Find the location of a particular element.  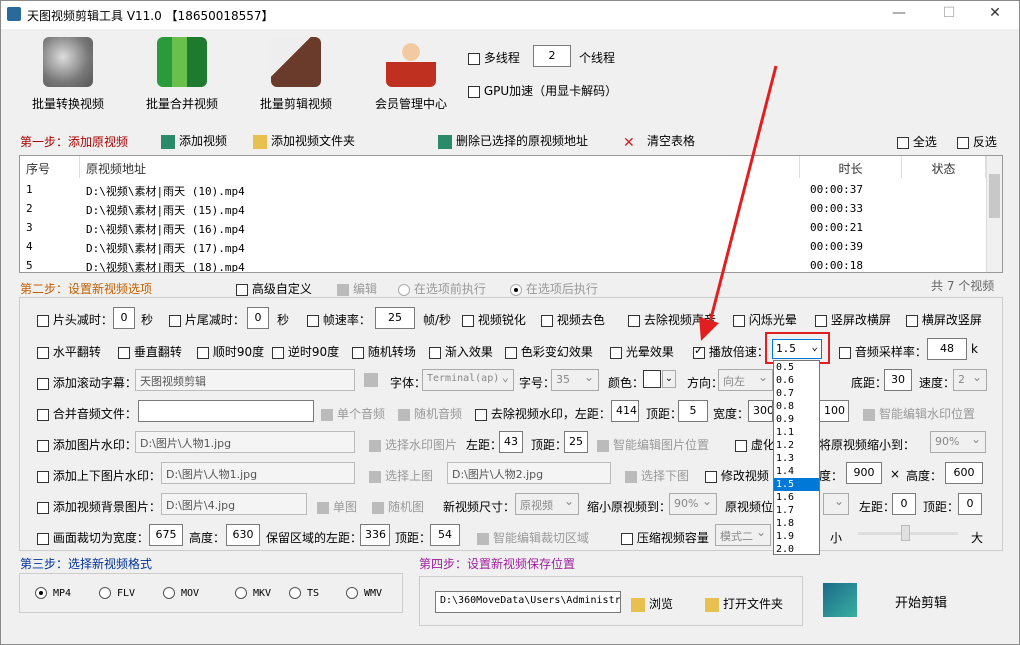

merge-audio-option: 合并音频文件： is located at coordinates (87, 413).